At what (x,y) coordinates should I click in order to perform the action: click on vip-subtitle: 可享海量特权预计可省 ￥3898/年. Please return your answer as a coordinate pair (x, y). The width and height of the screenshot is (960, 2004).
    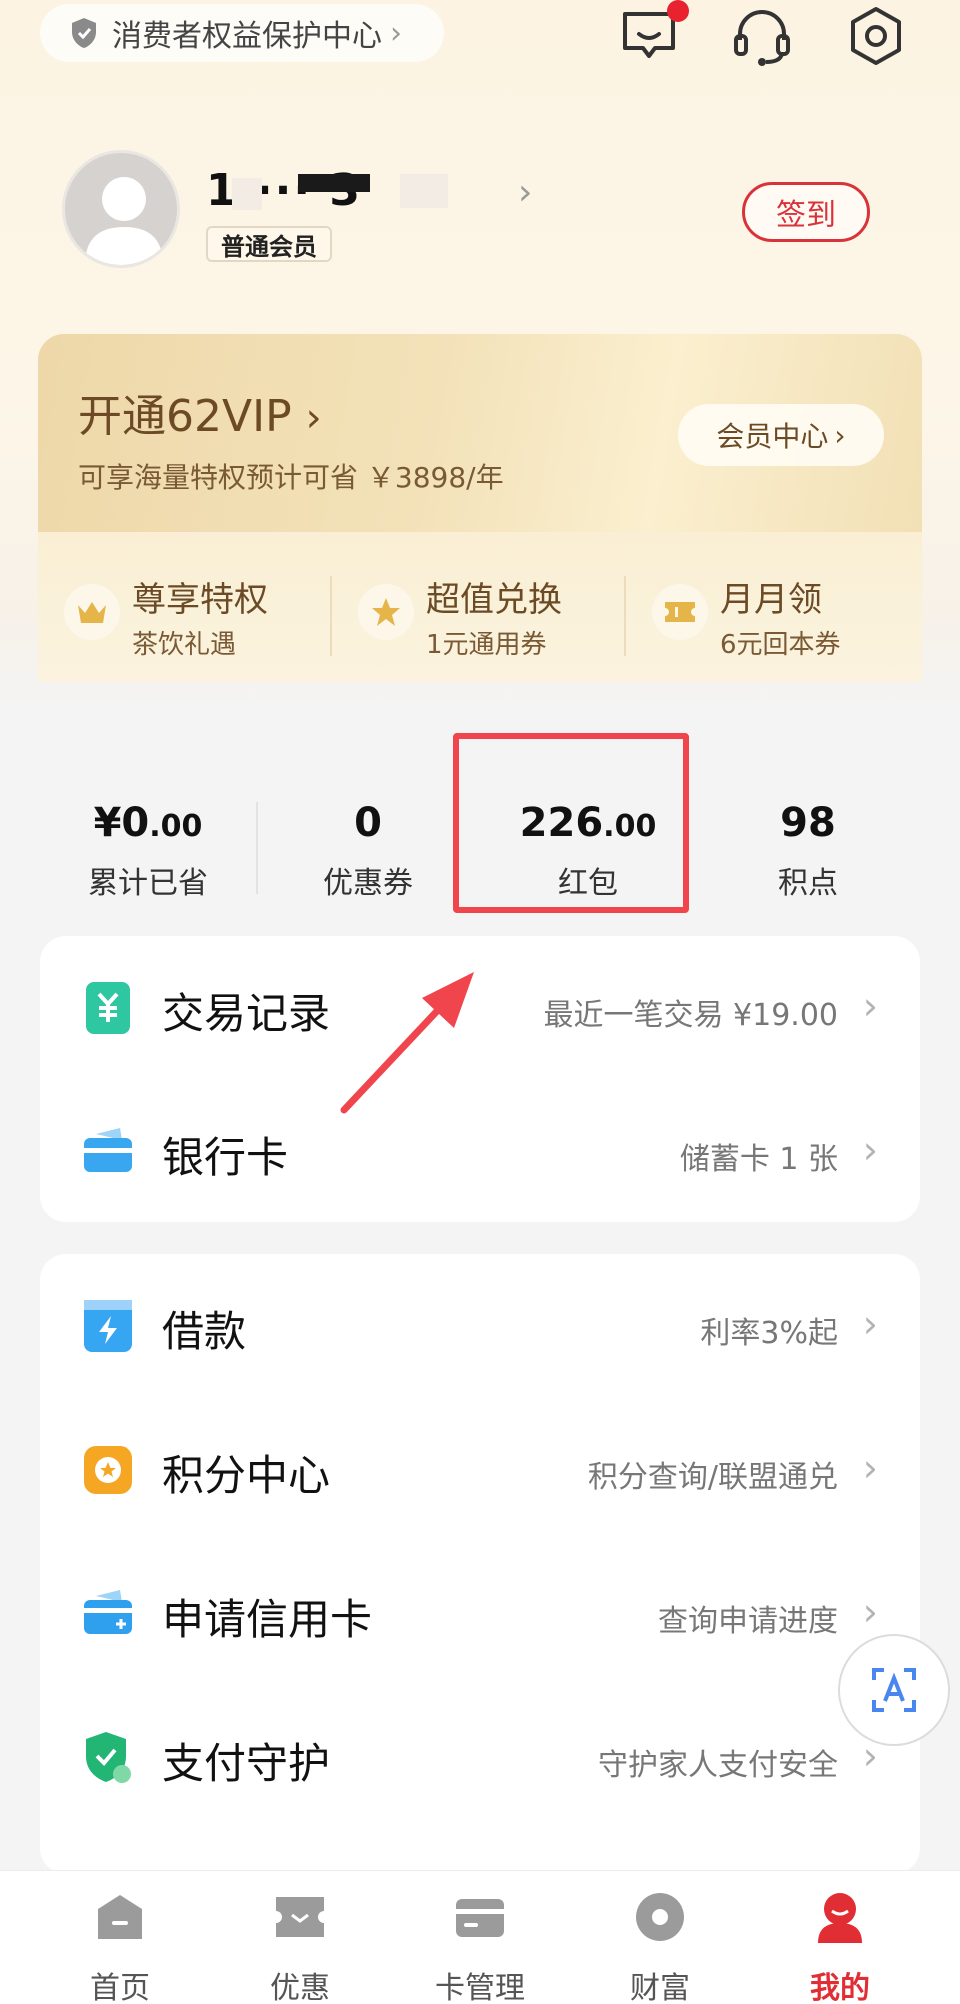
    Looking at the image, I should click on (291, 477).